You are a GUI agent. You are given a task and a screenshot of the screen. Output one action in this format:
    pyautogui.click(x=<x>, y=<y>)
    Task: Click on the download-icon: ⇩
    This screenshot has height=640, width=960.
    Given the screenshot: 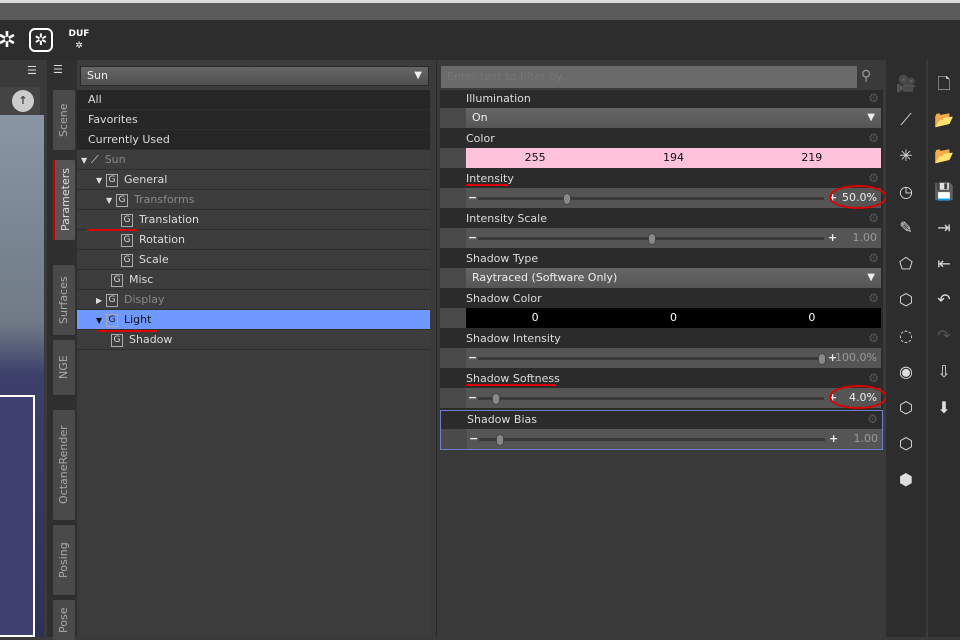 What is the action you would take?
    pyautogui.click(x=944, y=372)
    